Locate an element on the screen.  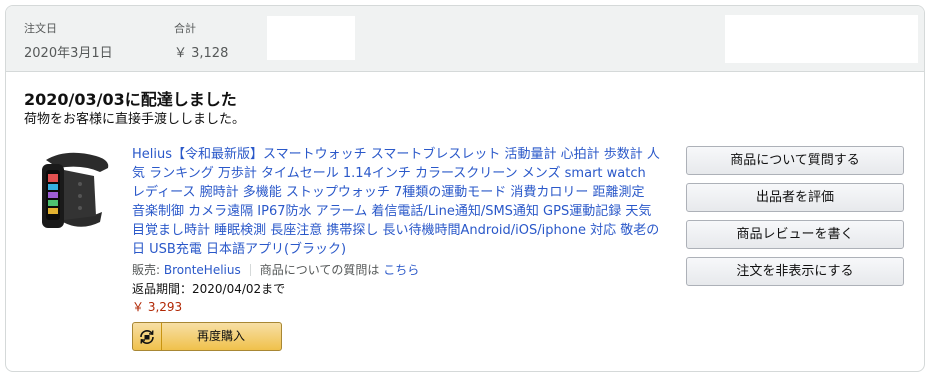
seller-label: 販売: is located at coordinates (148, 270).